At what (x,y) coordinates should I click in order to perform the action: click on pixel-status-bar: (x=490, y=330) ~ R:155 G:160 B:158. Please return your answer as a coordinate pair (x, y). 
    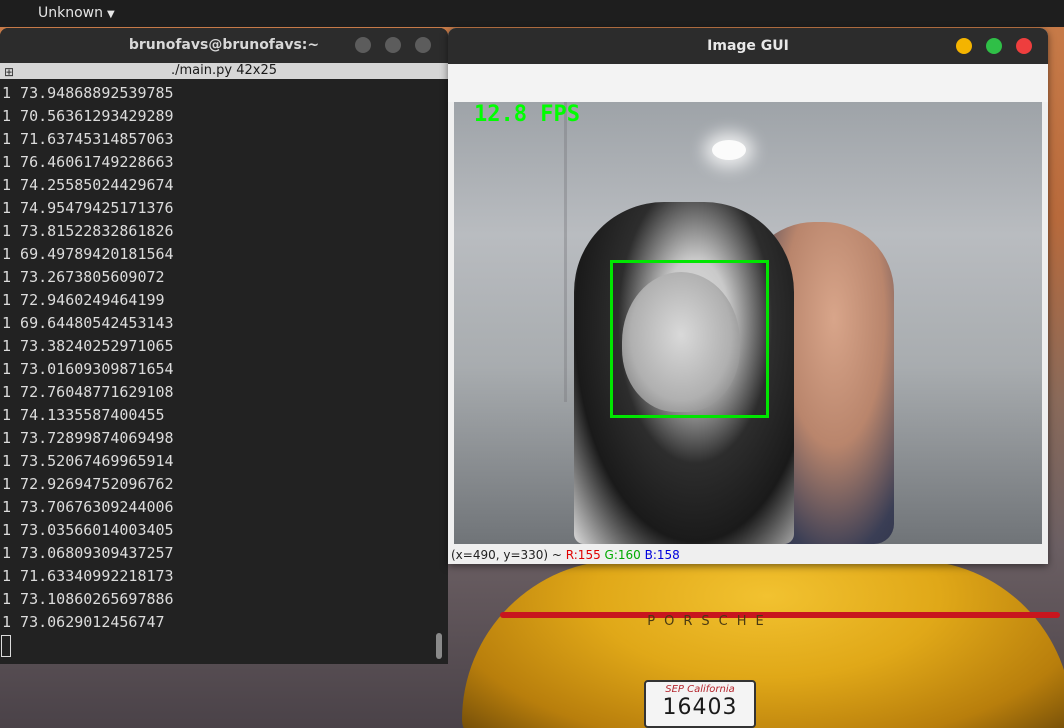
    Looking at the image, I should click on (748, 555).